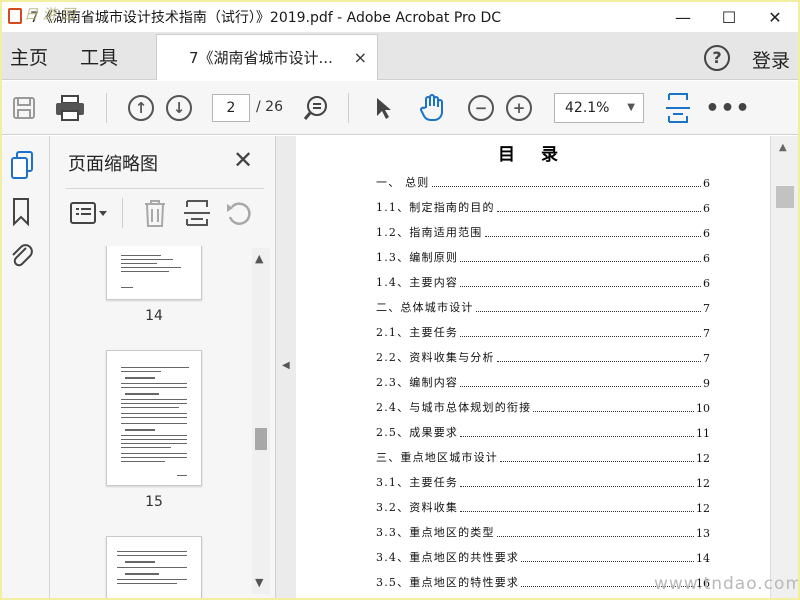  I want to click on minimize-button: —, so click(683, 17).